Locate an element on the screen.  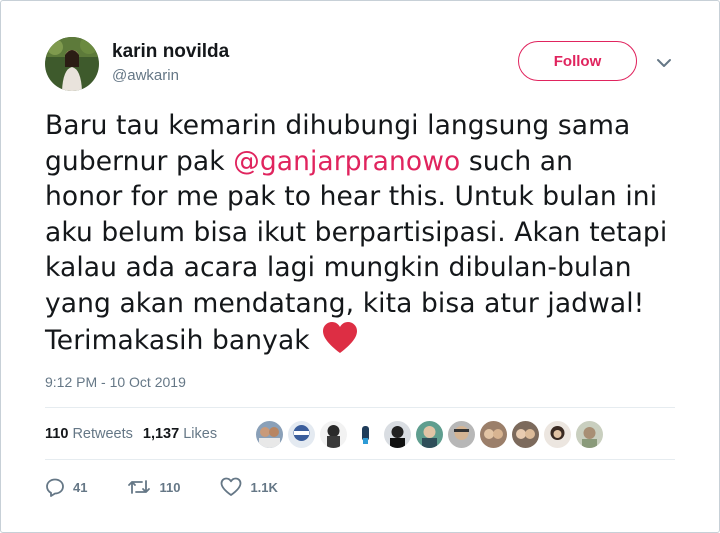
likes-stat: 1,137 Likes is located at coordinates (180, 434).